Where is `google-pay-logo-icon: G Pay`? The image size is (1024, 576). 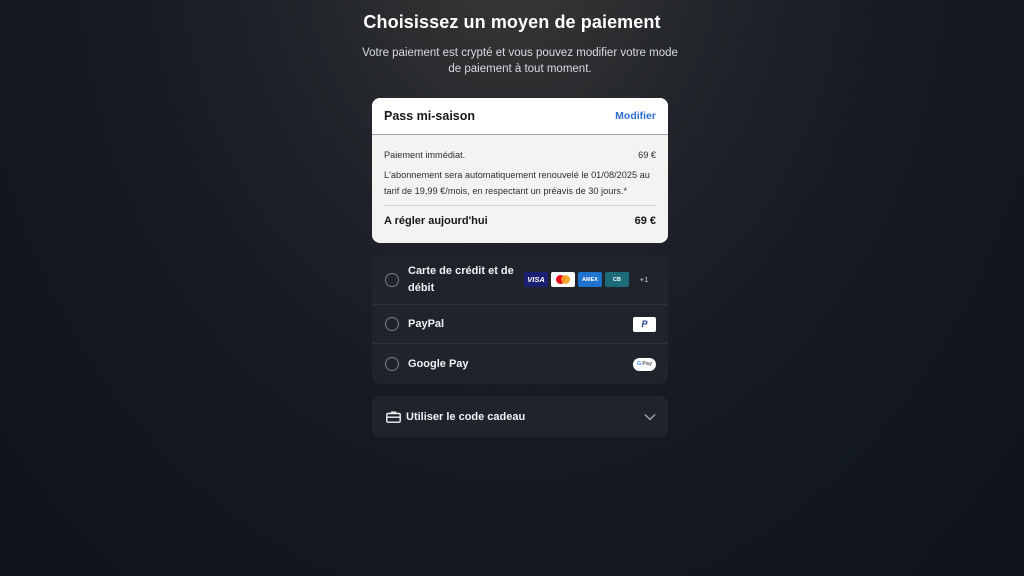
google-pay-logo-icon: G Pay is located at coordinates (644, 364).